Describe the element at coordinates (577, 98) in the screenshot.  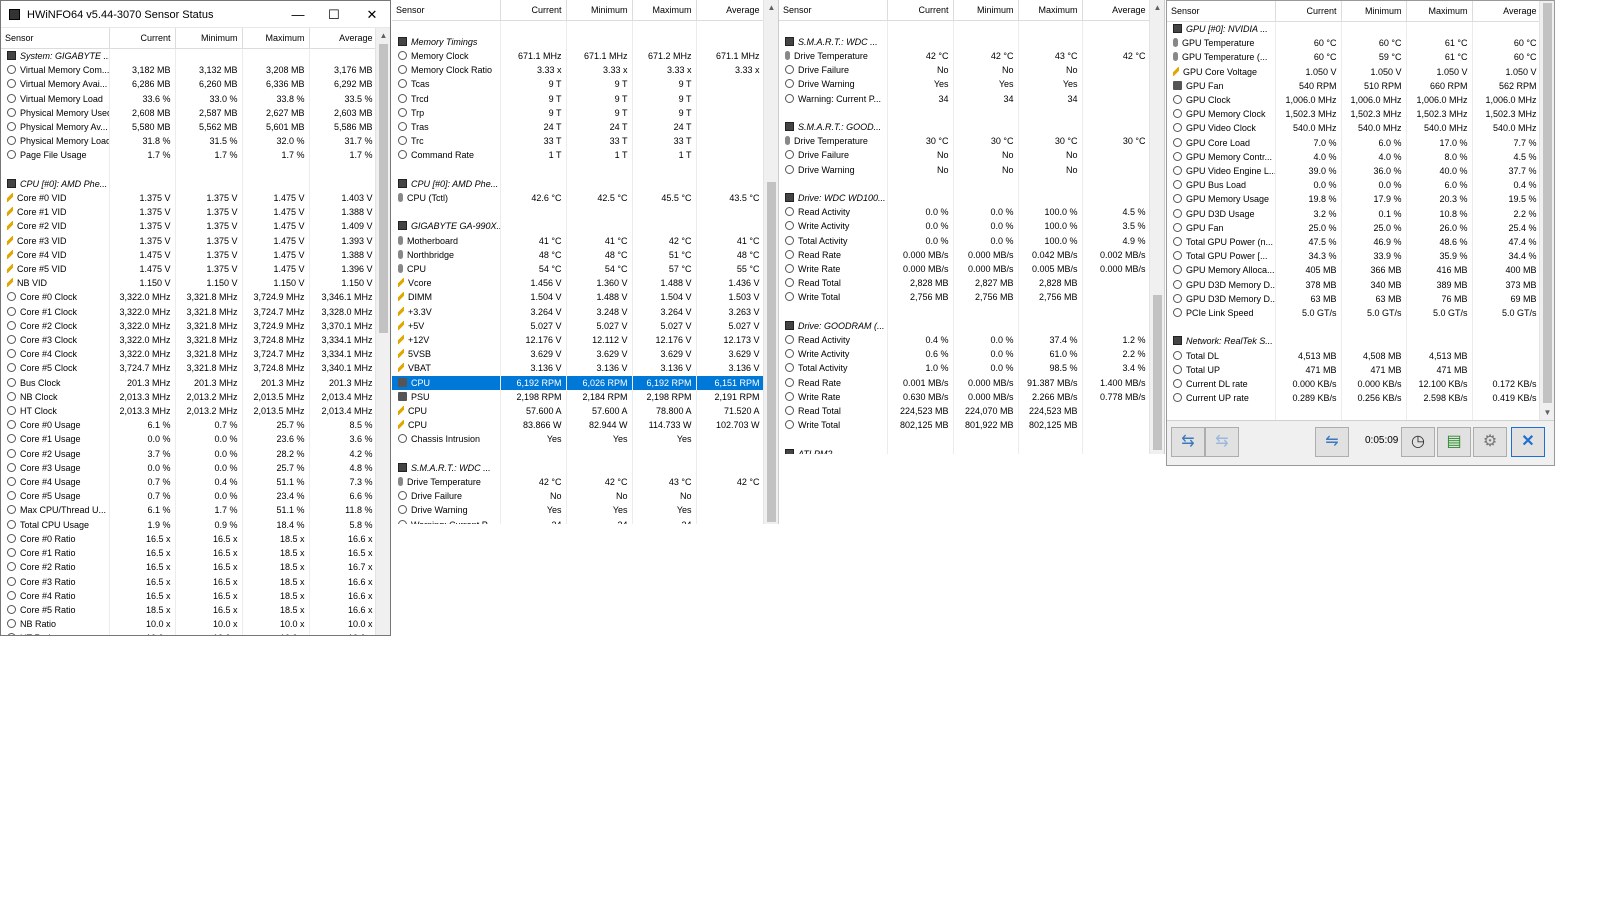
I see `sensor-row: Trcd 9 T9 T9 T` at that location.